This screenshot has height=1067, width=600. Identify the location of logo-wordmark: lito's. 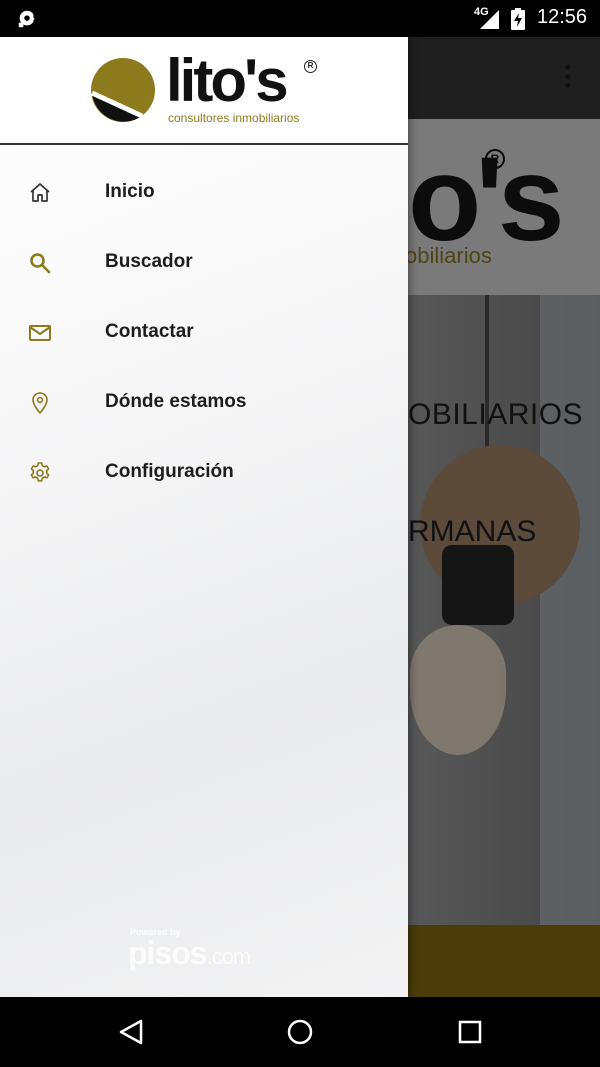
(227, 80).